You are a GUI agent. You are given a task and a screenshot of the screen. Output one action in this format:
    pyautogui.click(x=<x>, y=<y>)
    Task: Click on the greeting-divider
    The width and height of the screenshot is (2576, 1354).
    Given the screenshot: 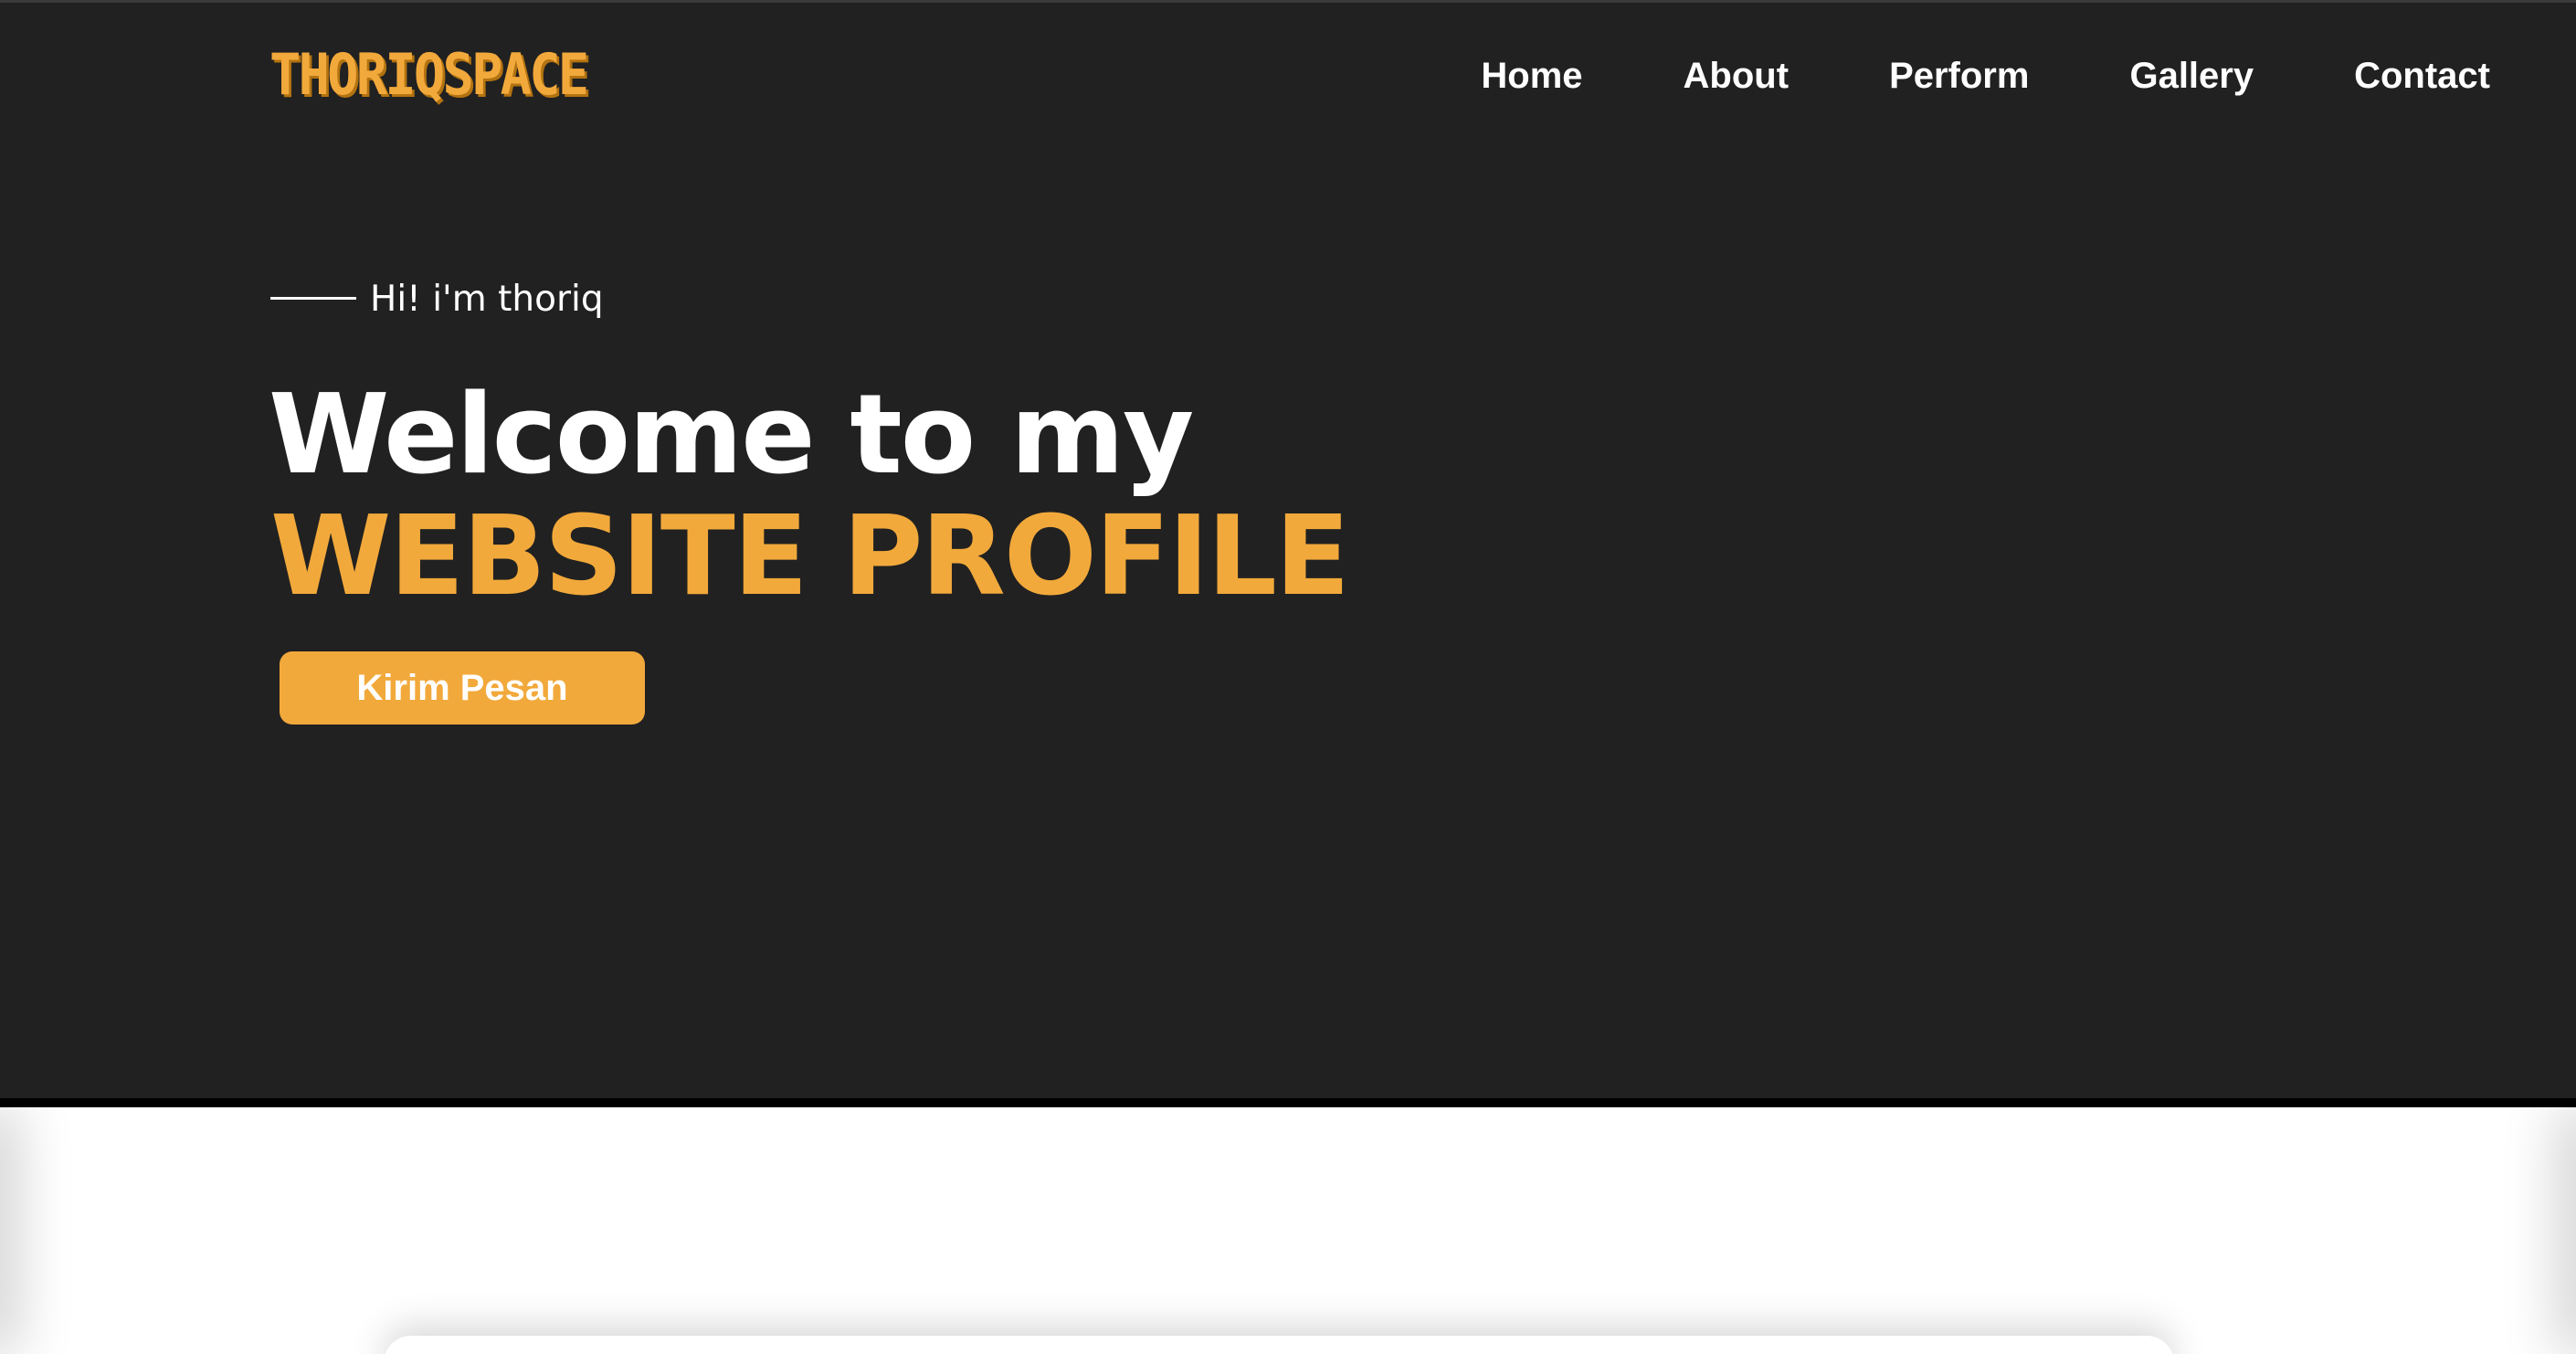 What is the action you would take?
    pyautogui.click(x=313, y=298)
    